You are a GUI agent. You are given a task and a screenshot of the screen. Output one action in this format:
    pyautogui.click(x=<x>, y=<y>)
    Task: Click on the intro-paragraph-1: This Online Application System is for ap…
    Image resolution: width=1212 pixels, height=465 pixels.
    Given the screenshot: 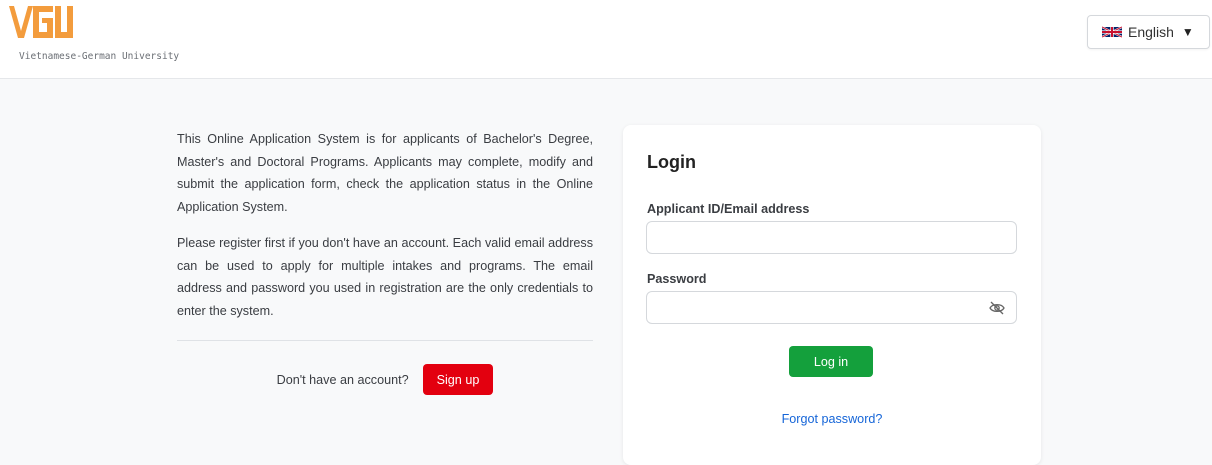 What is the action you would take?
    pyautogui.click(x=385, y=173)
    